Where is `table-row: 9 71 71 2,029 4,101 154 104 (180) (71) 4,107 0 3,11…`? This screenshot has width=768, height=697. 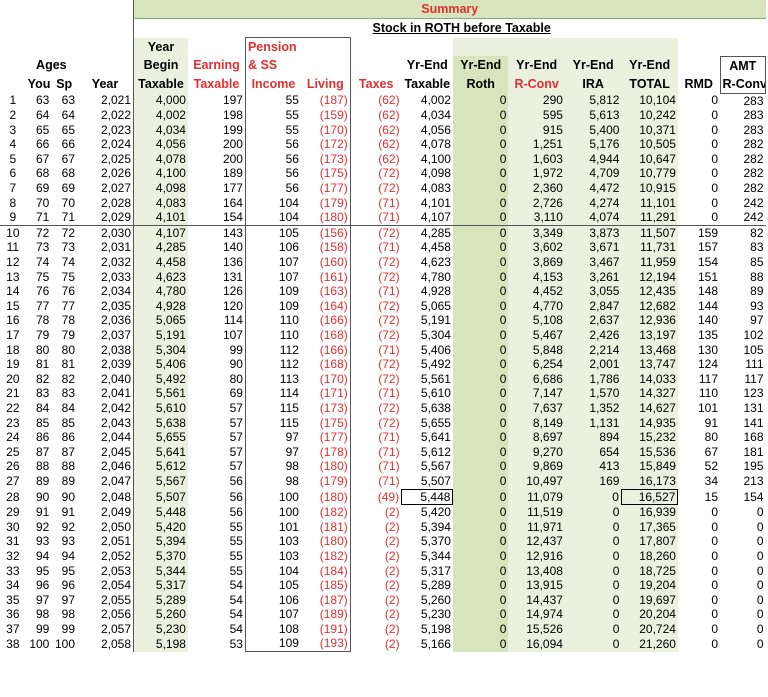 table-row: 9 71 71 2,029 4,101 154 104 (180) (71) 4,107 0 3,11… is located at coordinates (383, 218).